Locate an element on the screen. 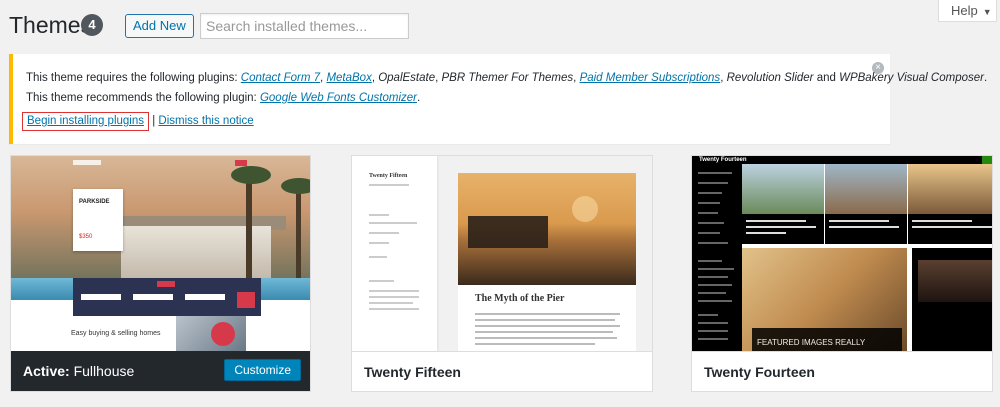  begin-installing-plugins-link: Begin installing plugins is located at coordinates (85, 121).